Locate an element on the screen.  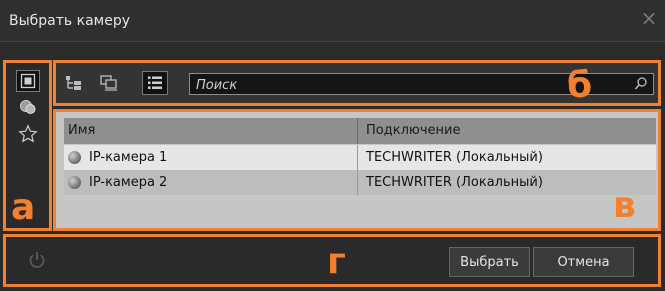
star-icon is located at coordinates (28, 134).